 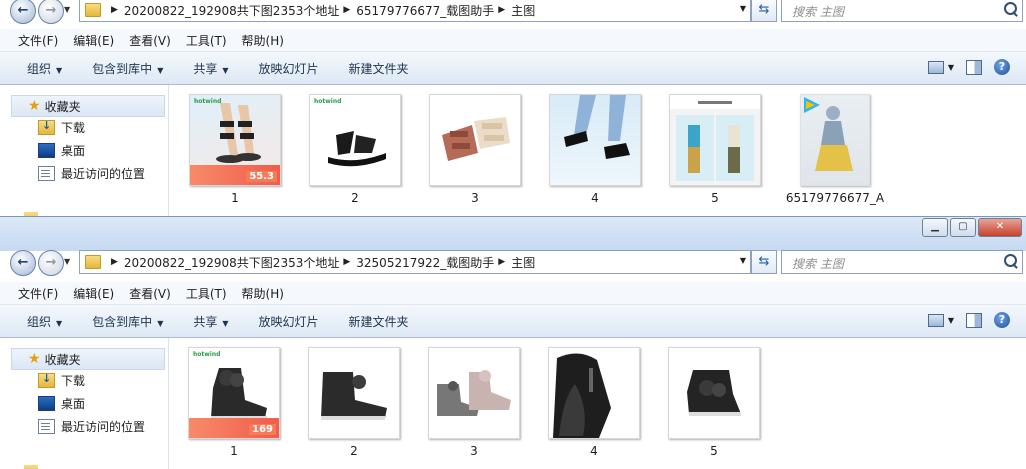 What do you see at coordinates (513, 293) in the screenshot?
I see `menu-bar: 文件(F) 编辑(E) 查看(V) 工具(T) 帮助(H)` at bounding box center [513, 293].